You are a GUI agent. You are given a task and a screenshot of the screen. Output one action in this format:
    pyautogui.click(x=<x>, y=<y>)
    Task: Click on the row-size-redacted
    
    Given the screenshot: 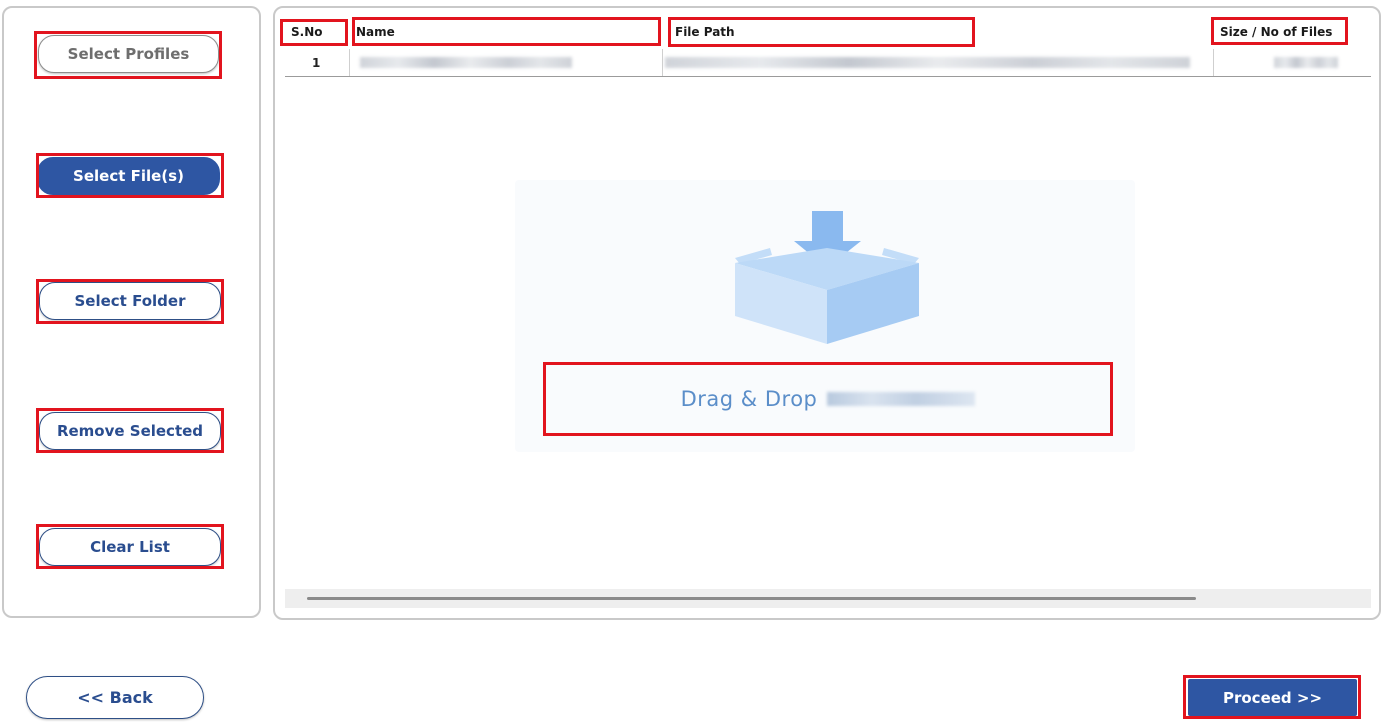 What is the action you would take?
    pyautogui.click(x=1306, y=62)
    